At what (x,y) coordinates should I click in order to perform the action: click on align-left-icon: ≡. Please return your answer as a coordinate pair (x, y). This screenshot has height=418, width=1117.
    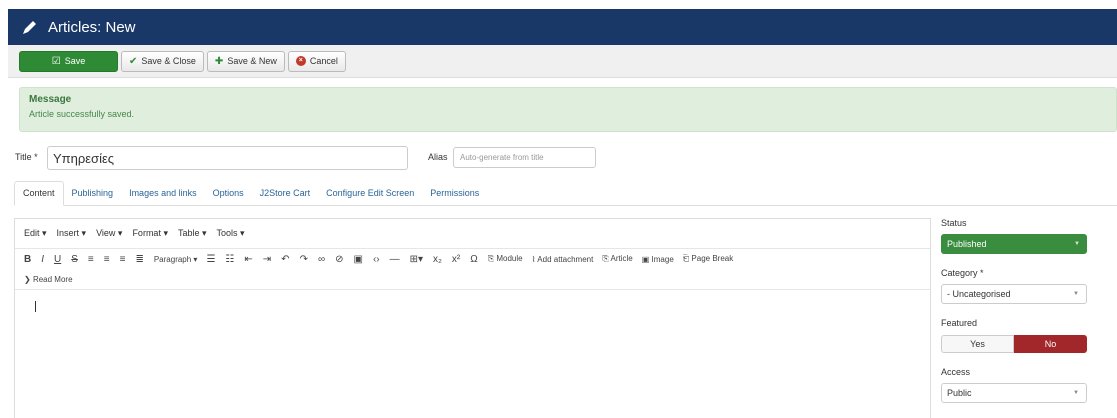
    Looking at the image, I should click on (91, 259).